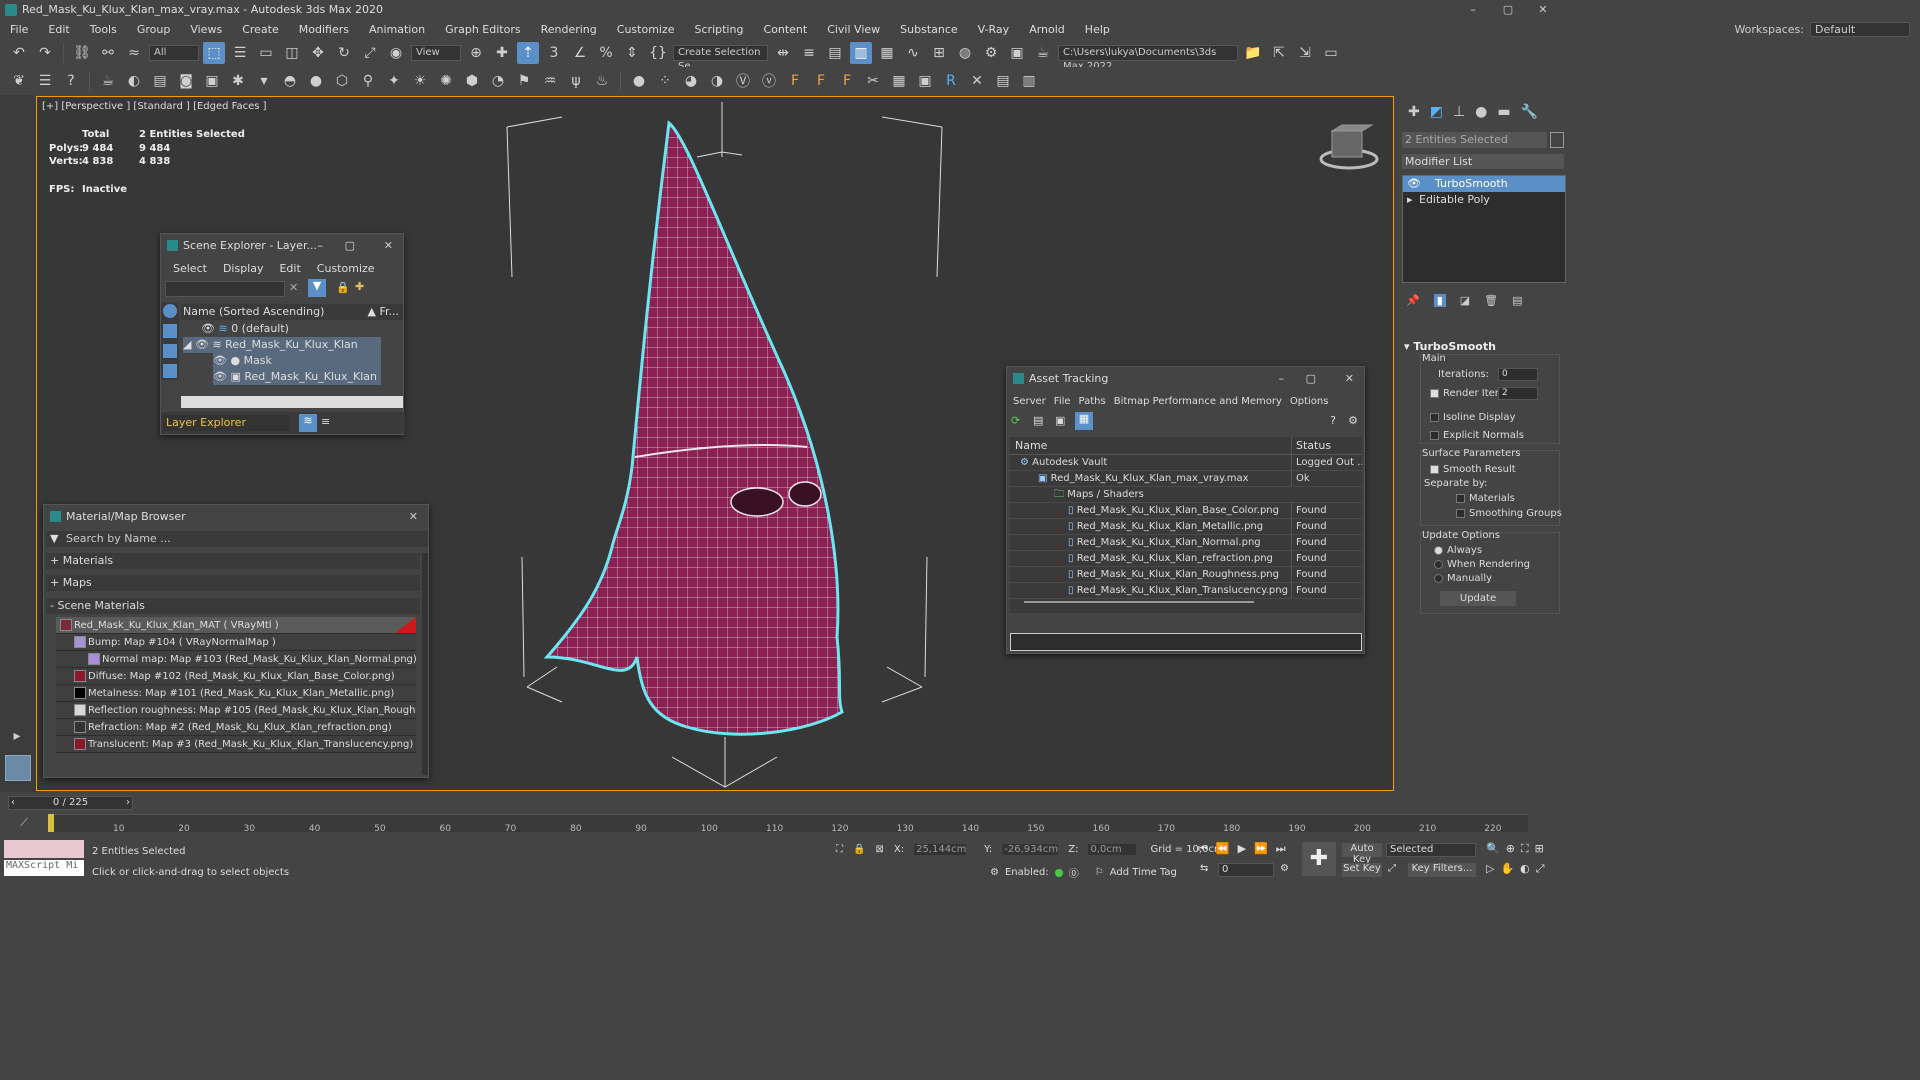  I want to click on explicit-normals-checkbox: Explicit Normals, so click(1477, 435).